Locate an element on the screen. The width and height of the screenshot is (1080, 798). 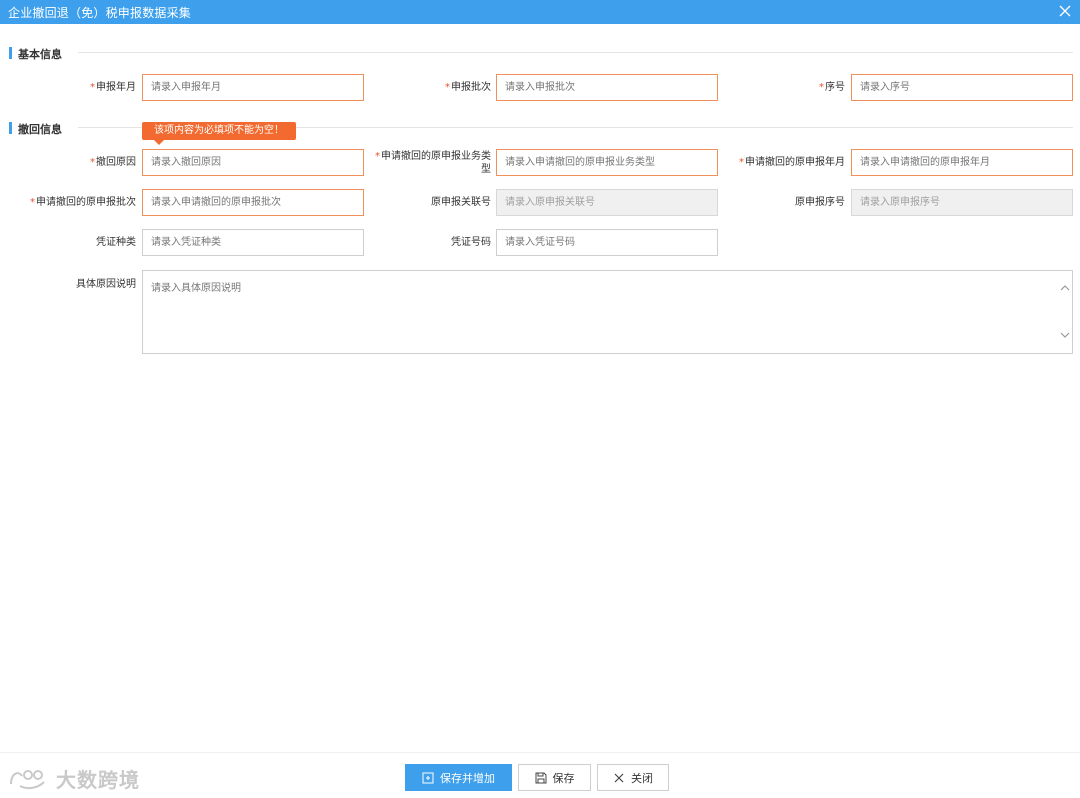
watermark-logo: 大数跨境 is located at coordinates (74, 778).